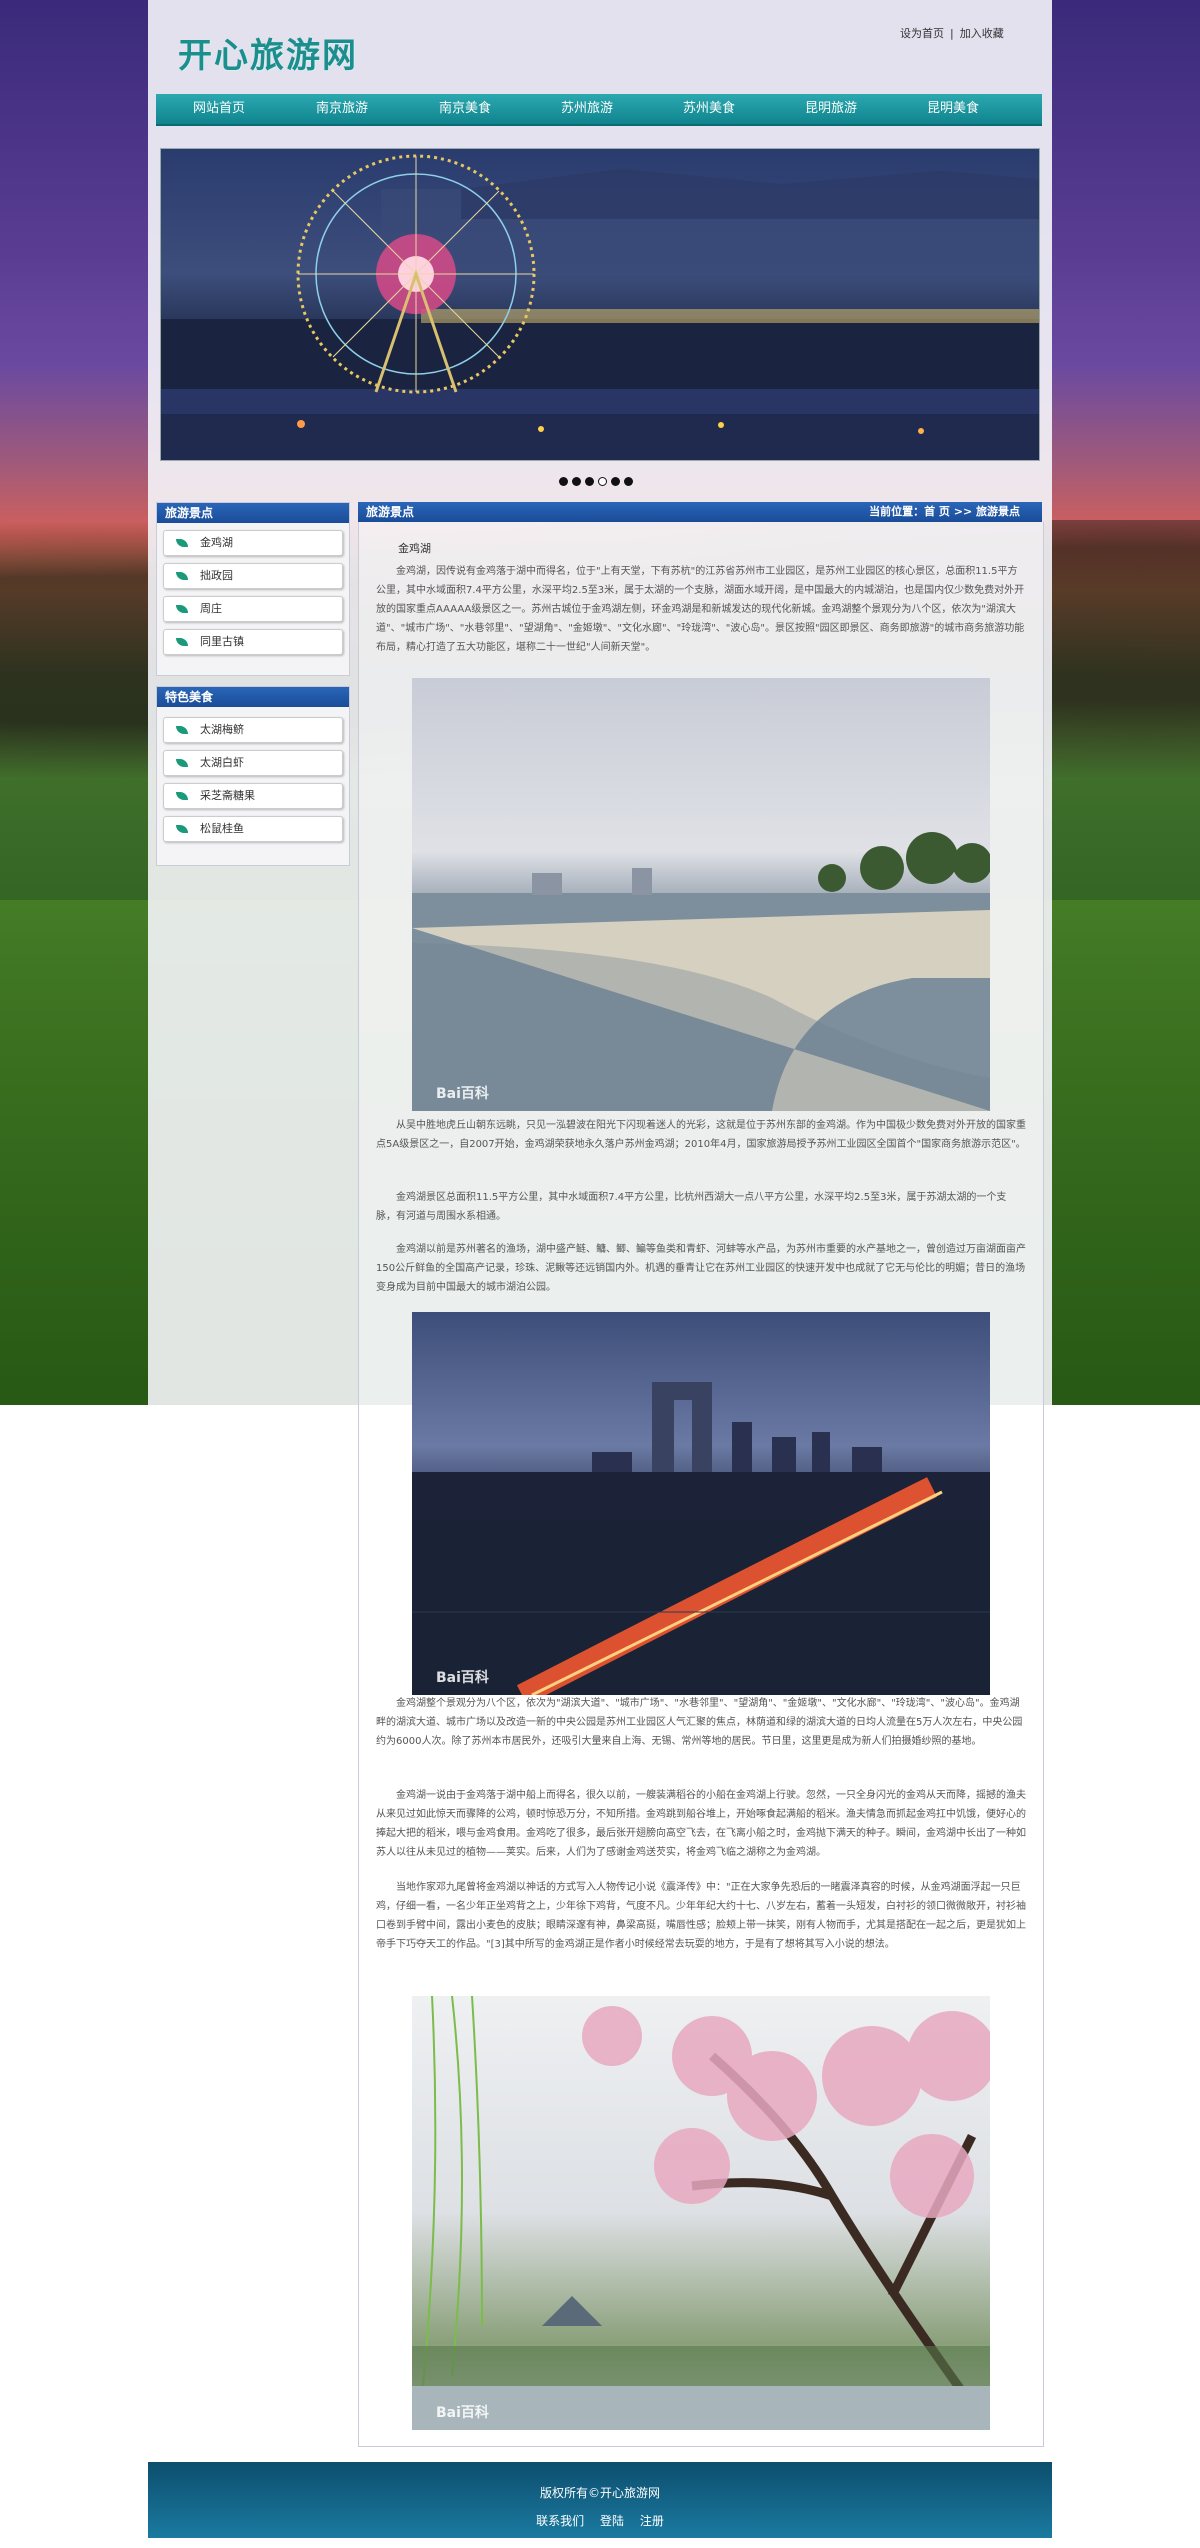 The image size is (1200, 2548). Describe the element at coordinates (701, 1538) in the screenshot. I see `city-night-bridge-icon` at that location.